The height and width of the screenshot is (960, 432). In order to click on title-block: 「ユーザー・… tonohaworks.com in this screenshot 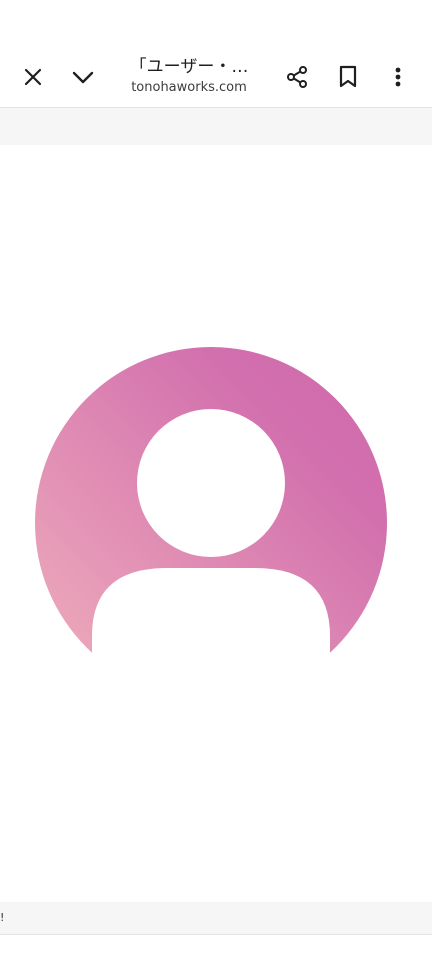, I will do `click(189, 78)`.